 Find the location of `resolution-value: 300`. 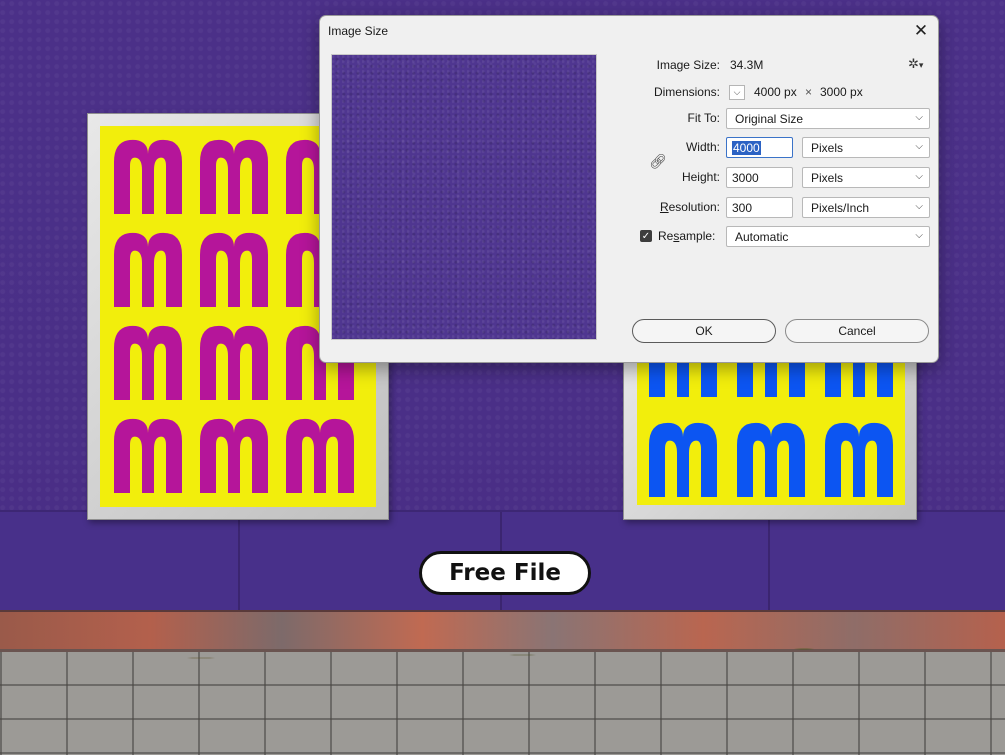

resolution-value: 300 is located at coordinates (742, 208).